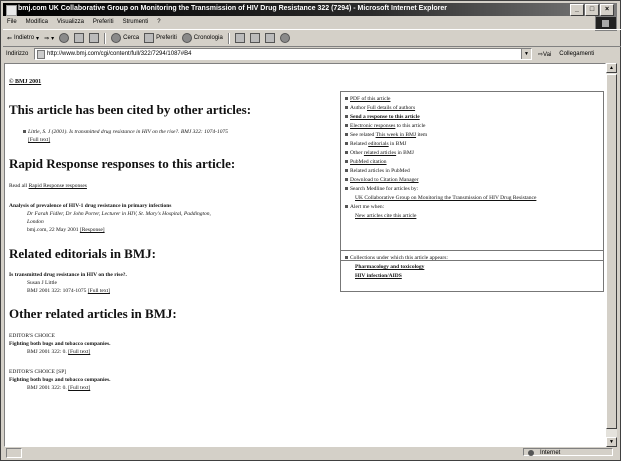  Describe the element at coordinates (79, 38) in the screenshot. I see `refresh-icon` at that location.